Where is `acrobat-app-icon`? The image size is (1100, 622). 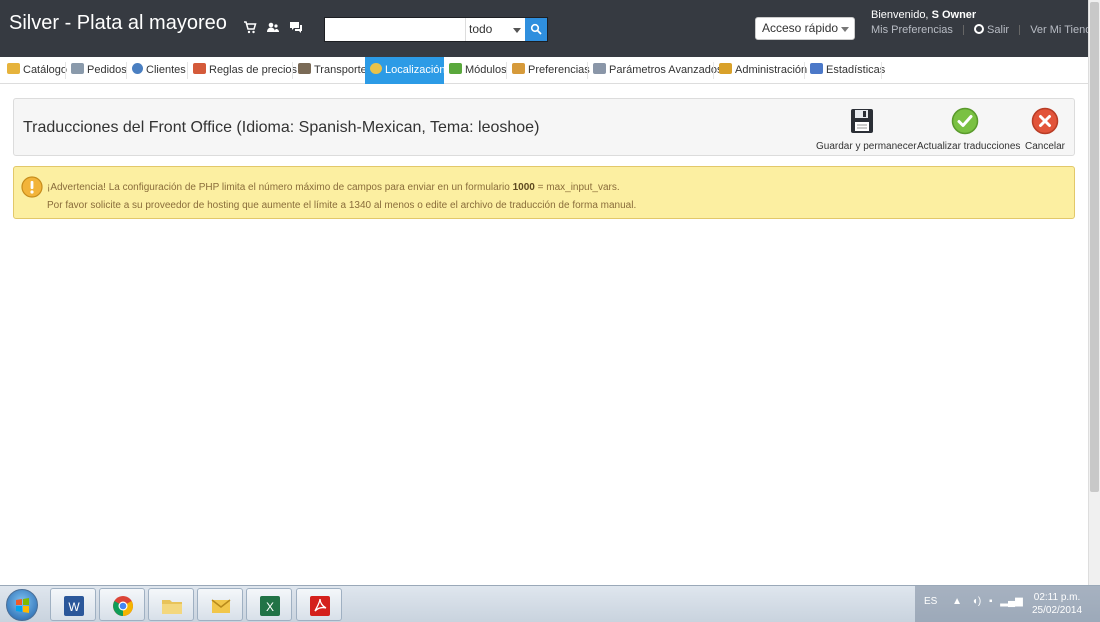 acrobat-app-icon is located at coordinates (320, 606).